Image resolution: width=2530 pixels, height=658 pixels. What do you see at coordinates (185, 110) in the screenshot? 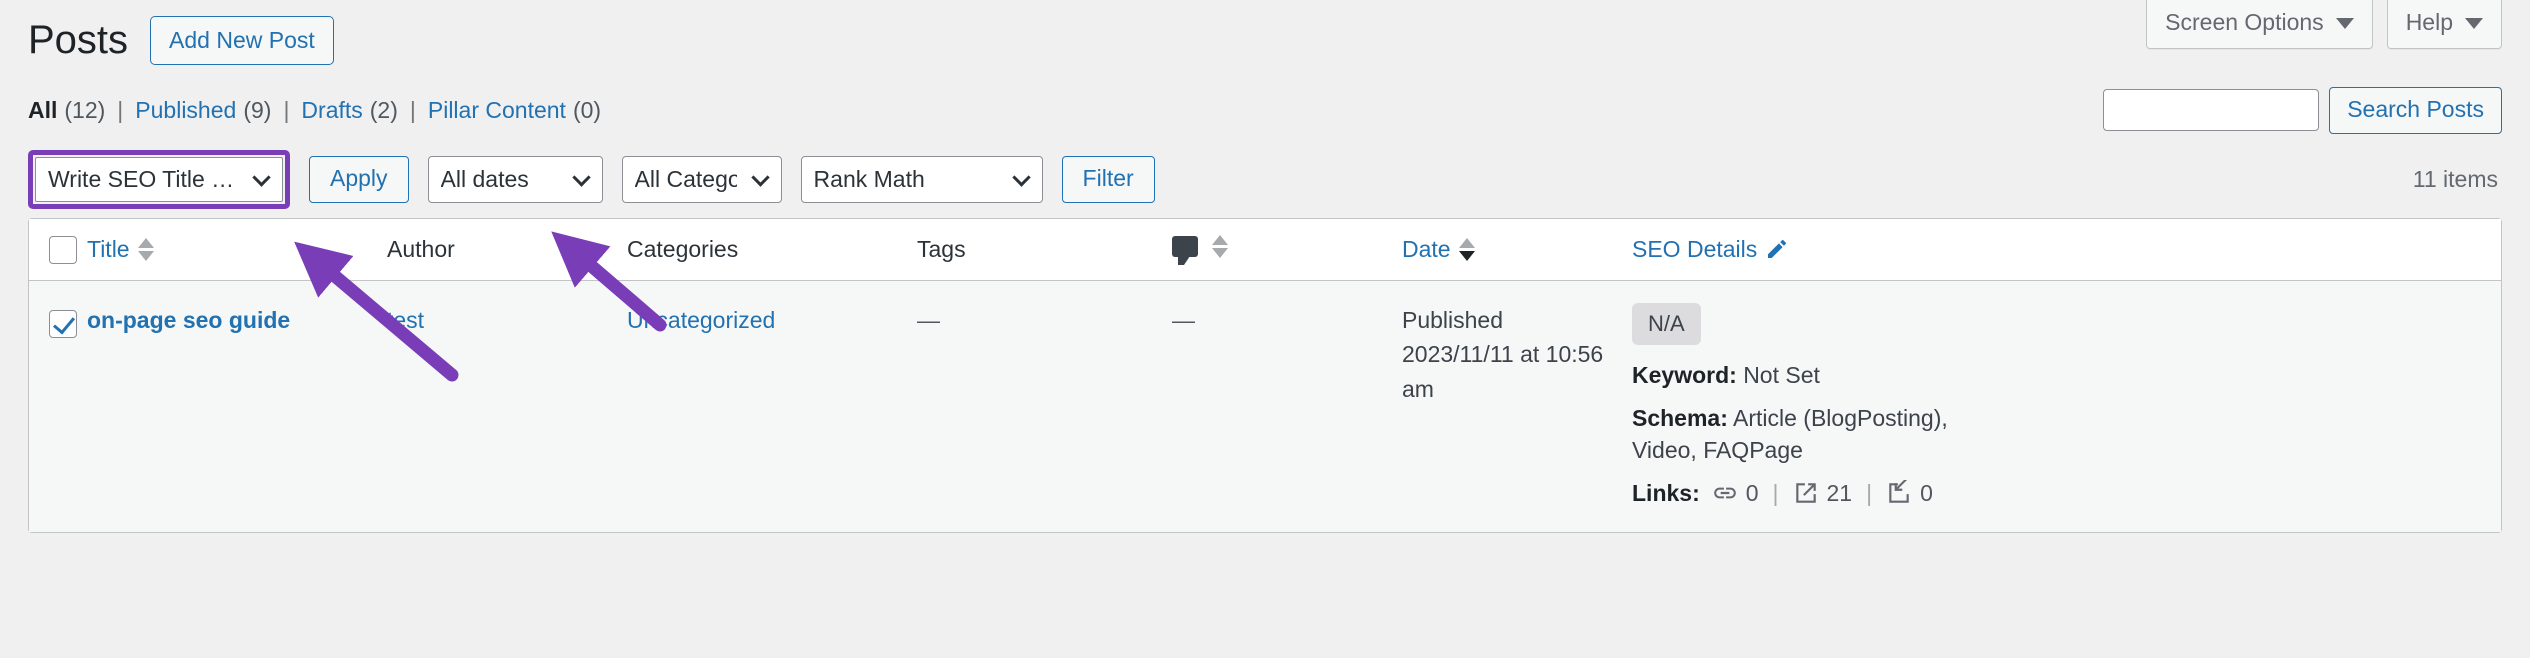
I see `status-link-published-label: Published` at bounding box center [185, 110].